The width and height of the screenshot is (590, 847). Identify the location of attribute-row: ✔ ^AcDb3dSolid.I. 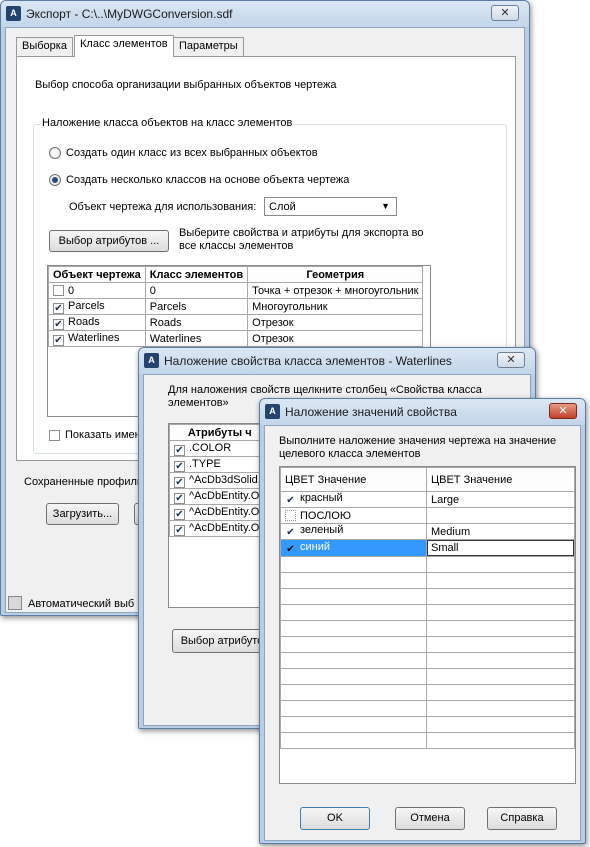
(219, 480).